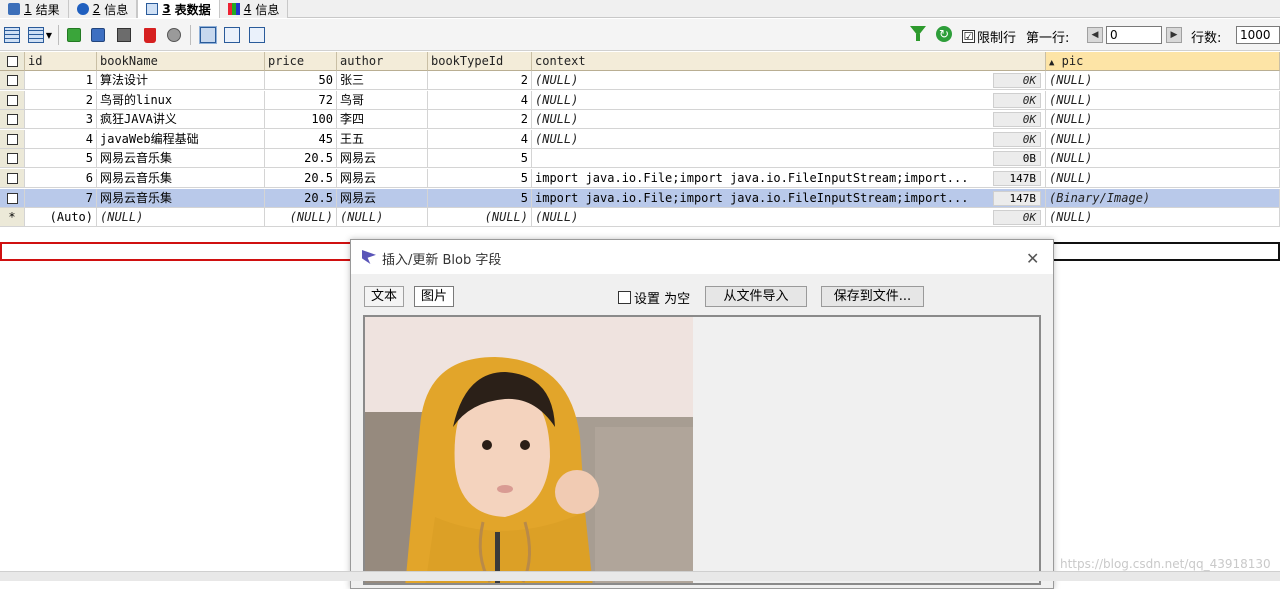 Image resolution: width=1280 pixels, height=589 pixels. Describe the element at coordinates (480, 218) in the screenshot. I see `cell-bookTypeId: (NULL)` at that location.